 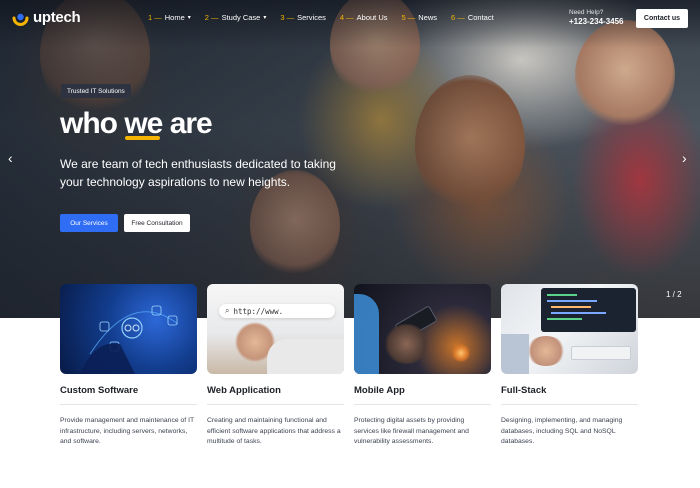 I want to click on service-image: ⌕ http://www., so click(x=275, y=329).